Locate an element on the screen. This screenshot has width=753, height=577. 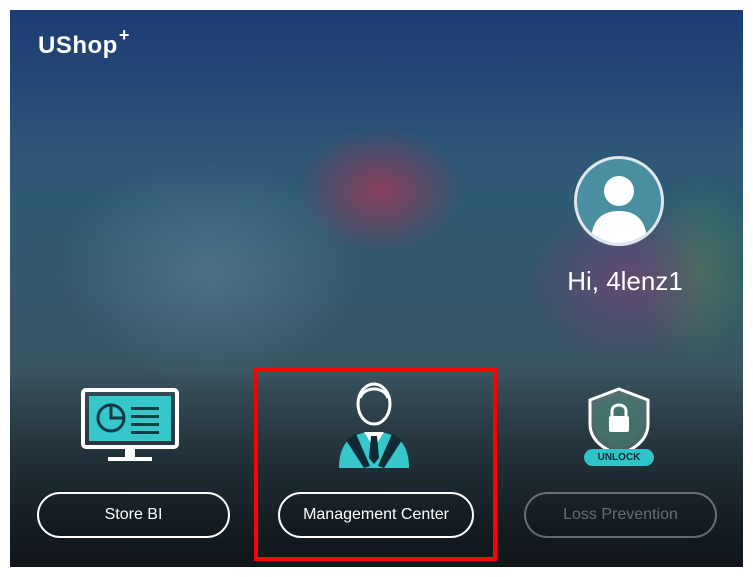
highlight-box is located at coordinates (375, 464).